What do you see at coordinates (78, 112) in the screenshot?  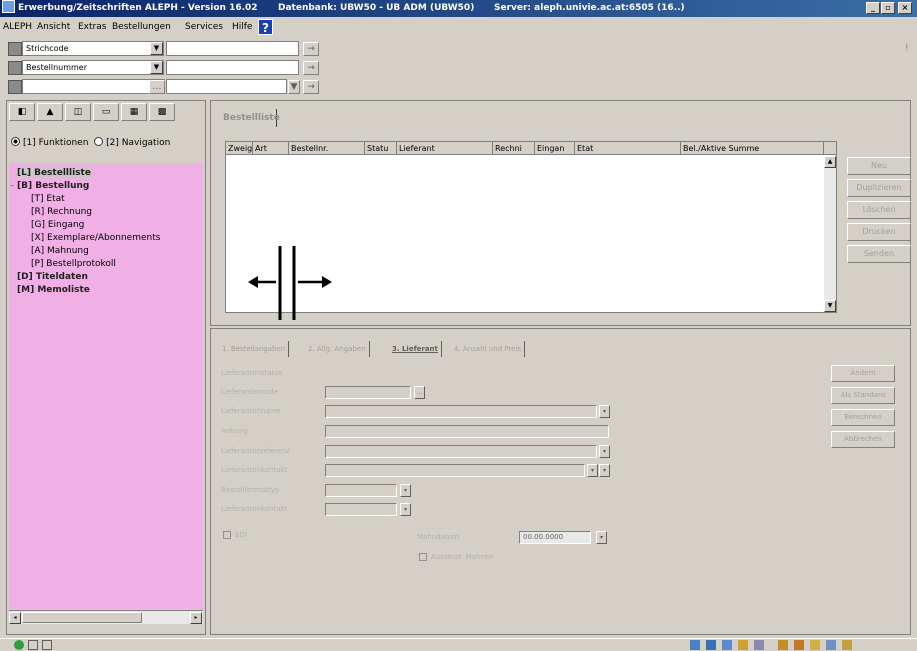 I see `tab-view-3: ◫` at bounding box center [78, 112].